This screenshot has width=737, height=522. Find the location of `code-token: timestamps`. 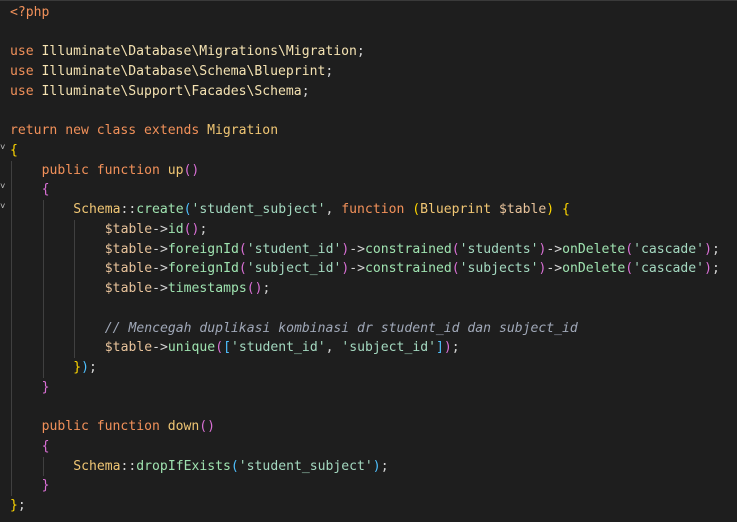

code-token: timestamps is located at coordinates (207, 289).